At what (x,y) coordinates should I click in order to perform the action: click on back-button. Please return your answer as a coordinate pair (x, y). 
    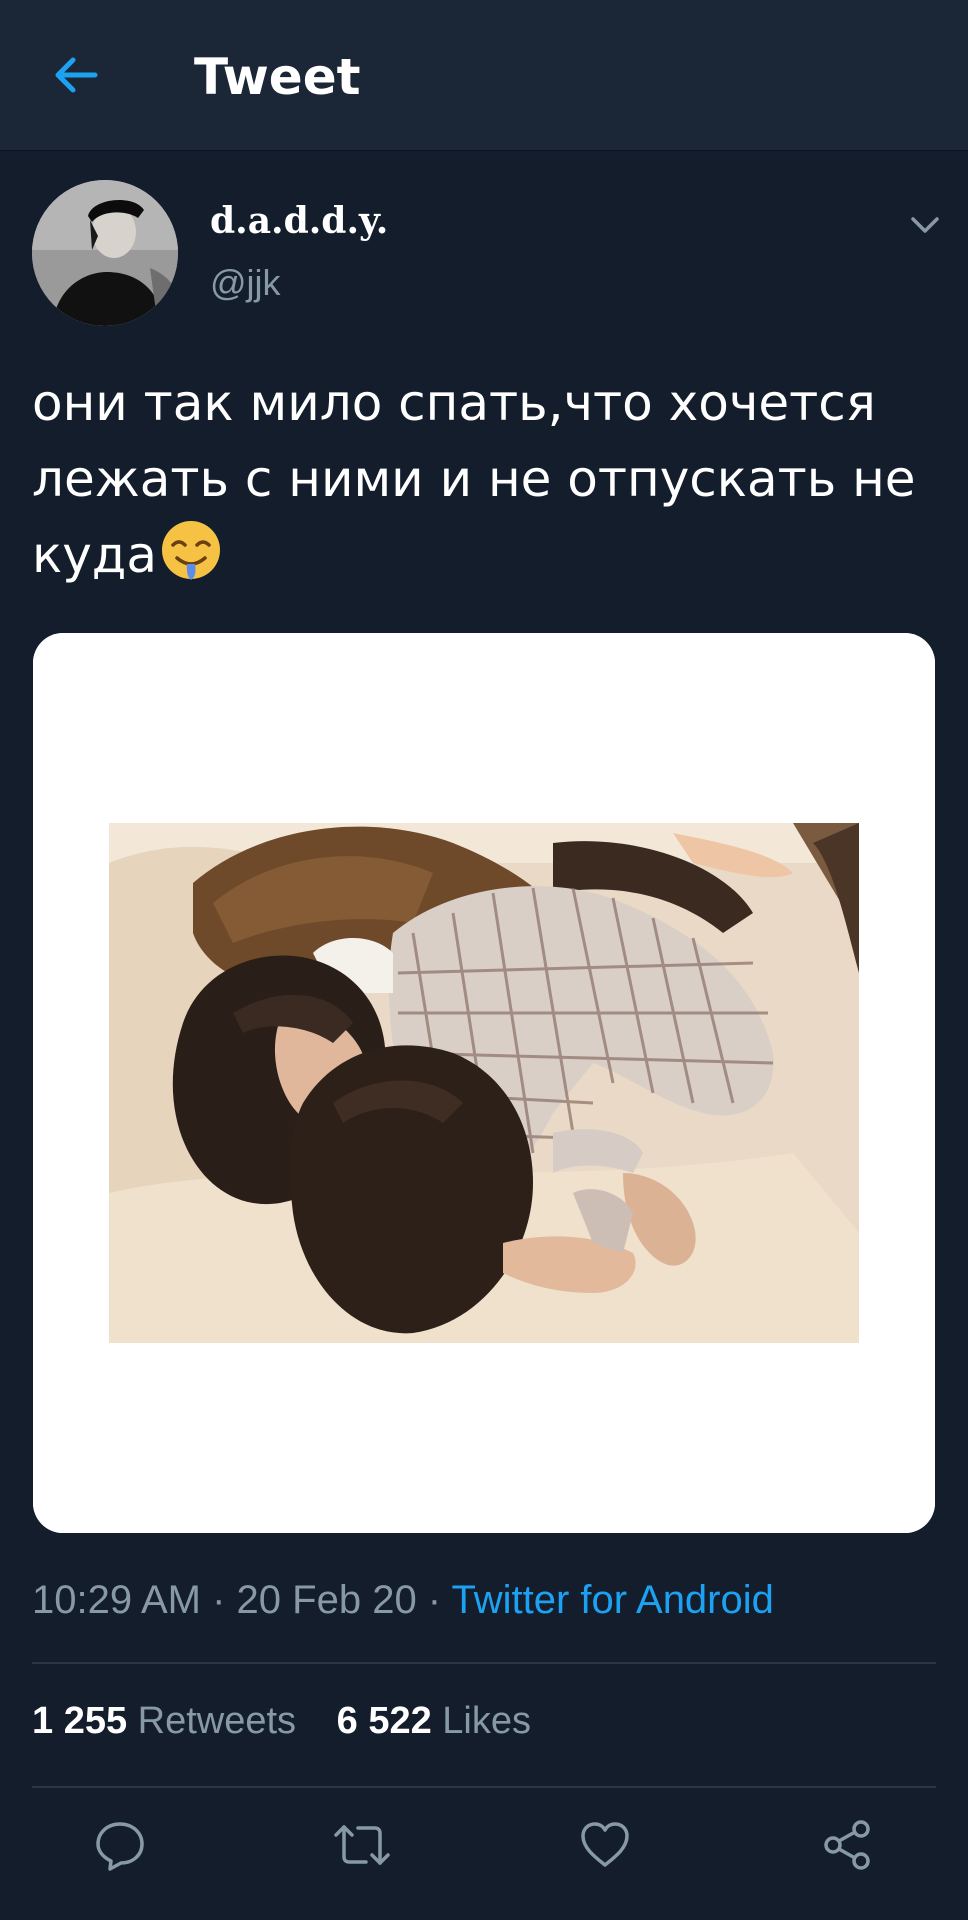
    Looking at the image, I should click on (75, 75).